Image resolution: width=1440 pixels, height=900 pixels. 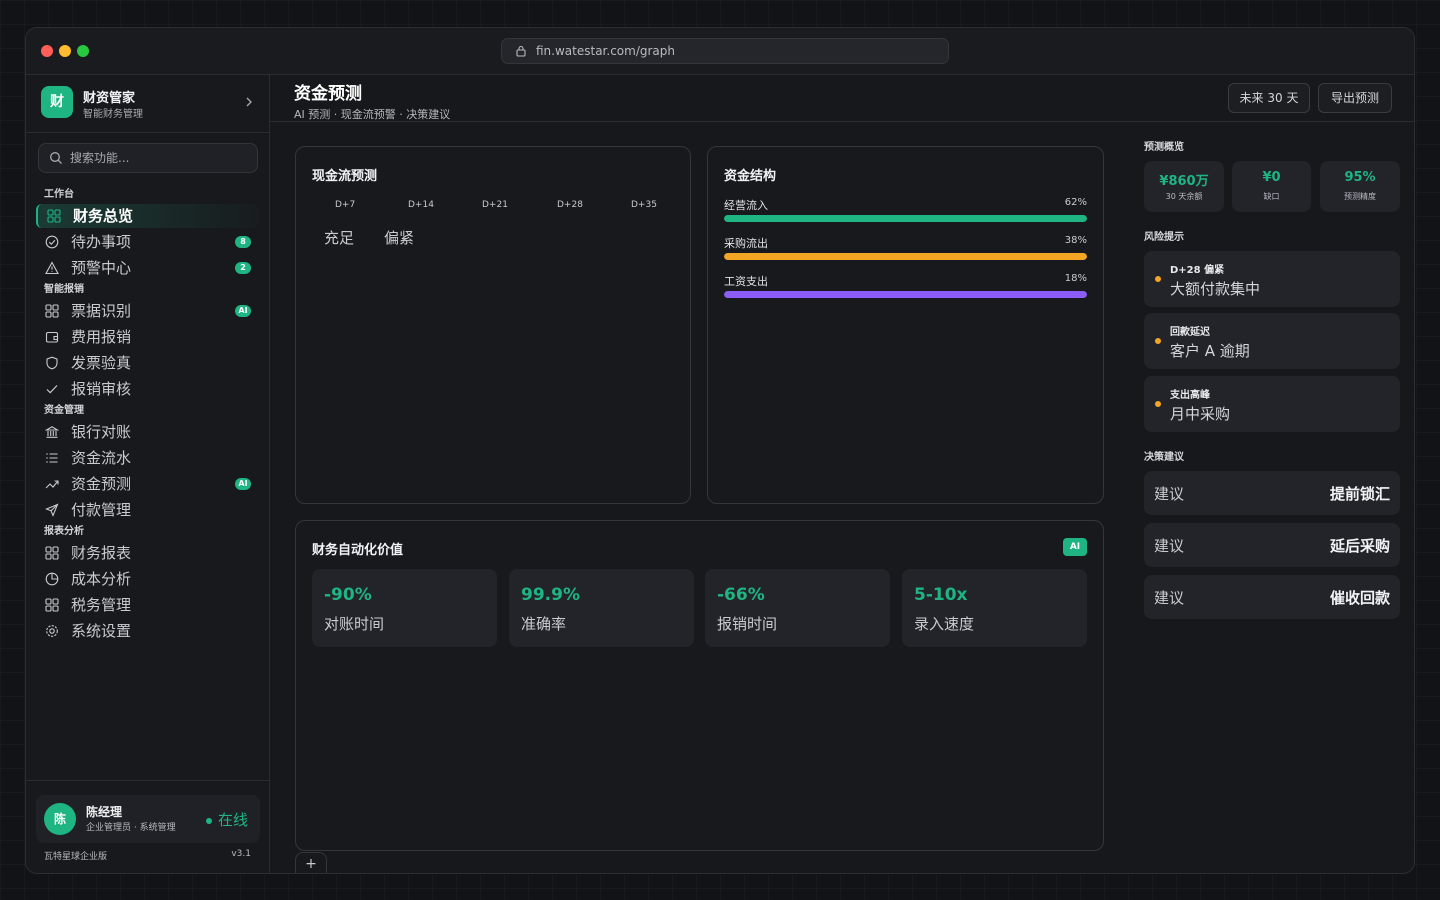 I want to click on bar-percent: 18%, so click(x=1075, y=278).